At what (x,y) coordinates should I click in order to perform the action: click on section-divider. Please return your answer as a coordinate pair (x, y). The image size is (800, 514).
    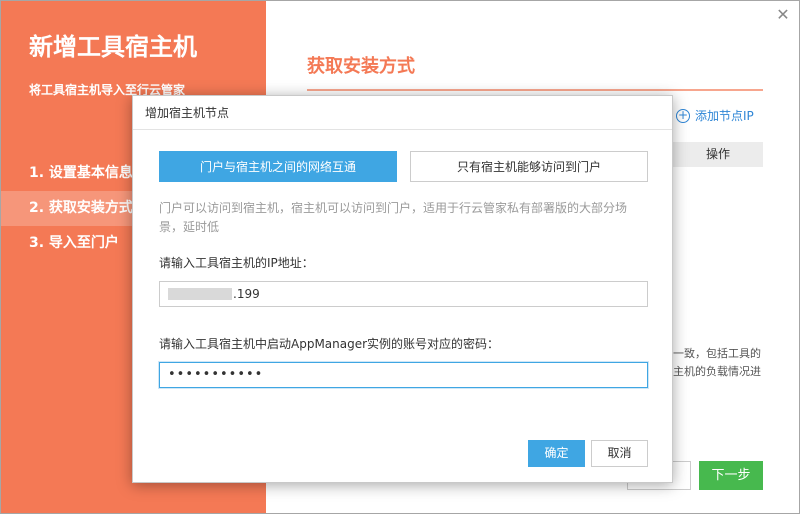
    Looking at the image, I should click on (535, 90).